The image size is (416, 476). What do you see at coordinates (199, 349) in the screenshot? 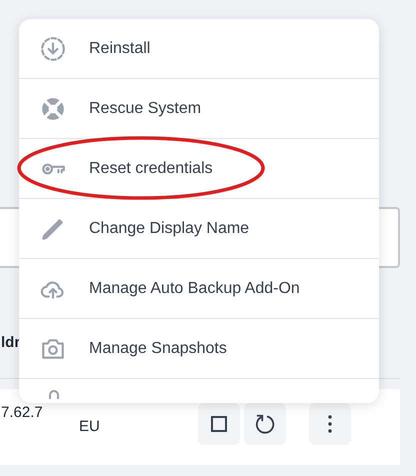
I see `menu-item: Manage Snapshots` at bounding box center [199, 349].